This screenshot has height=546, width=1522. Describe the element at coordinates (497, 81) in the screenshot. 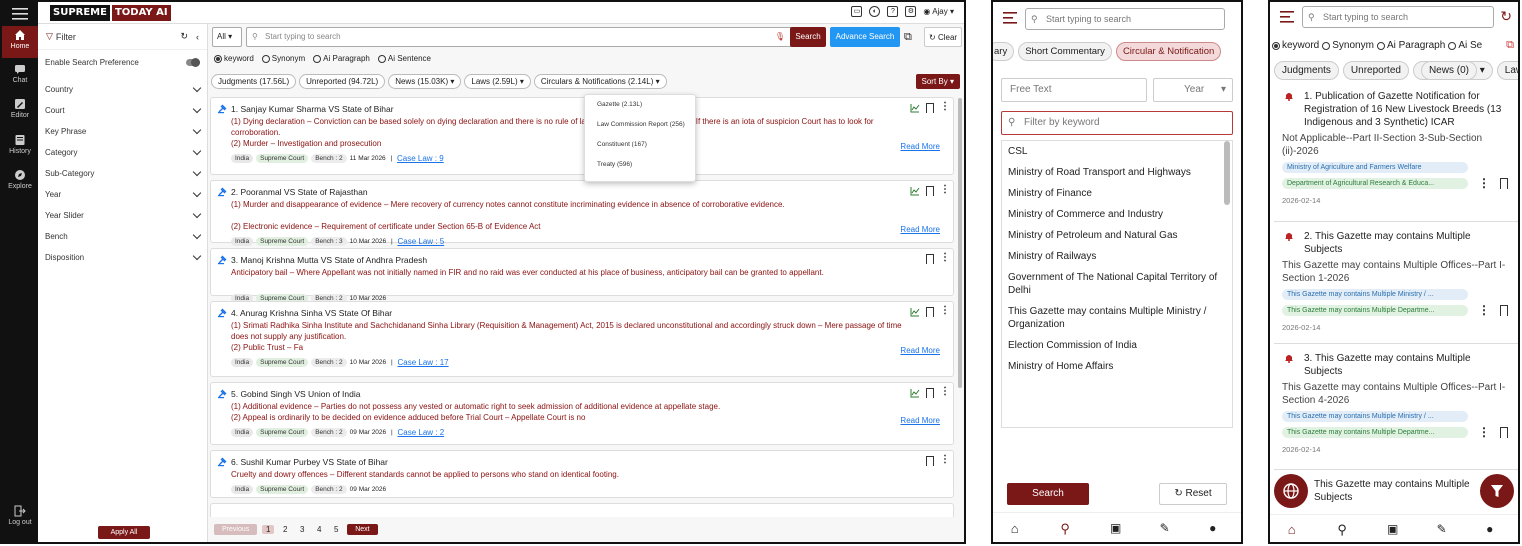

I see `tab-laws: Laws (2.59L) ▾` at that location.